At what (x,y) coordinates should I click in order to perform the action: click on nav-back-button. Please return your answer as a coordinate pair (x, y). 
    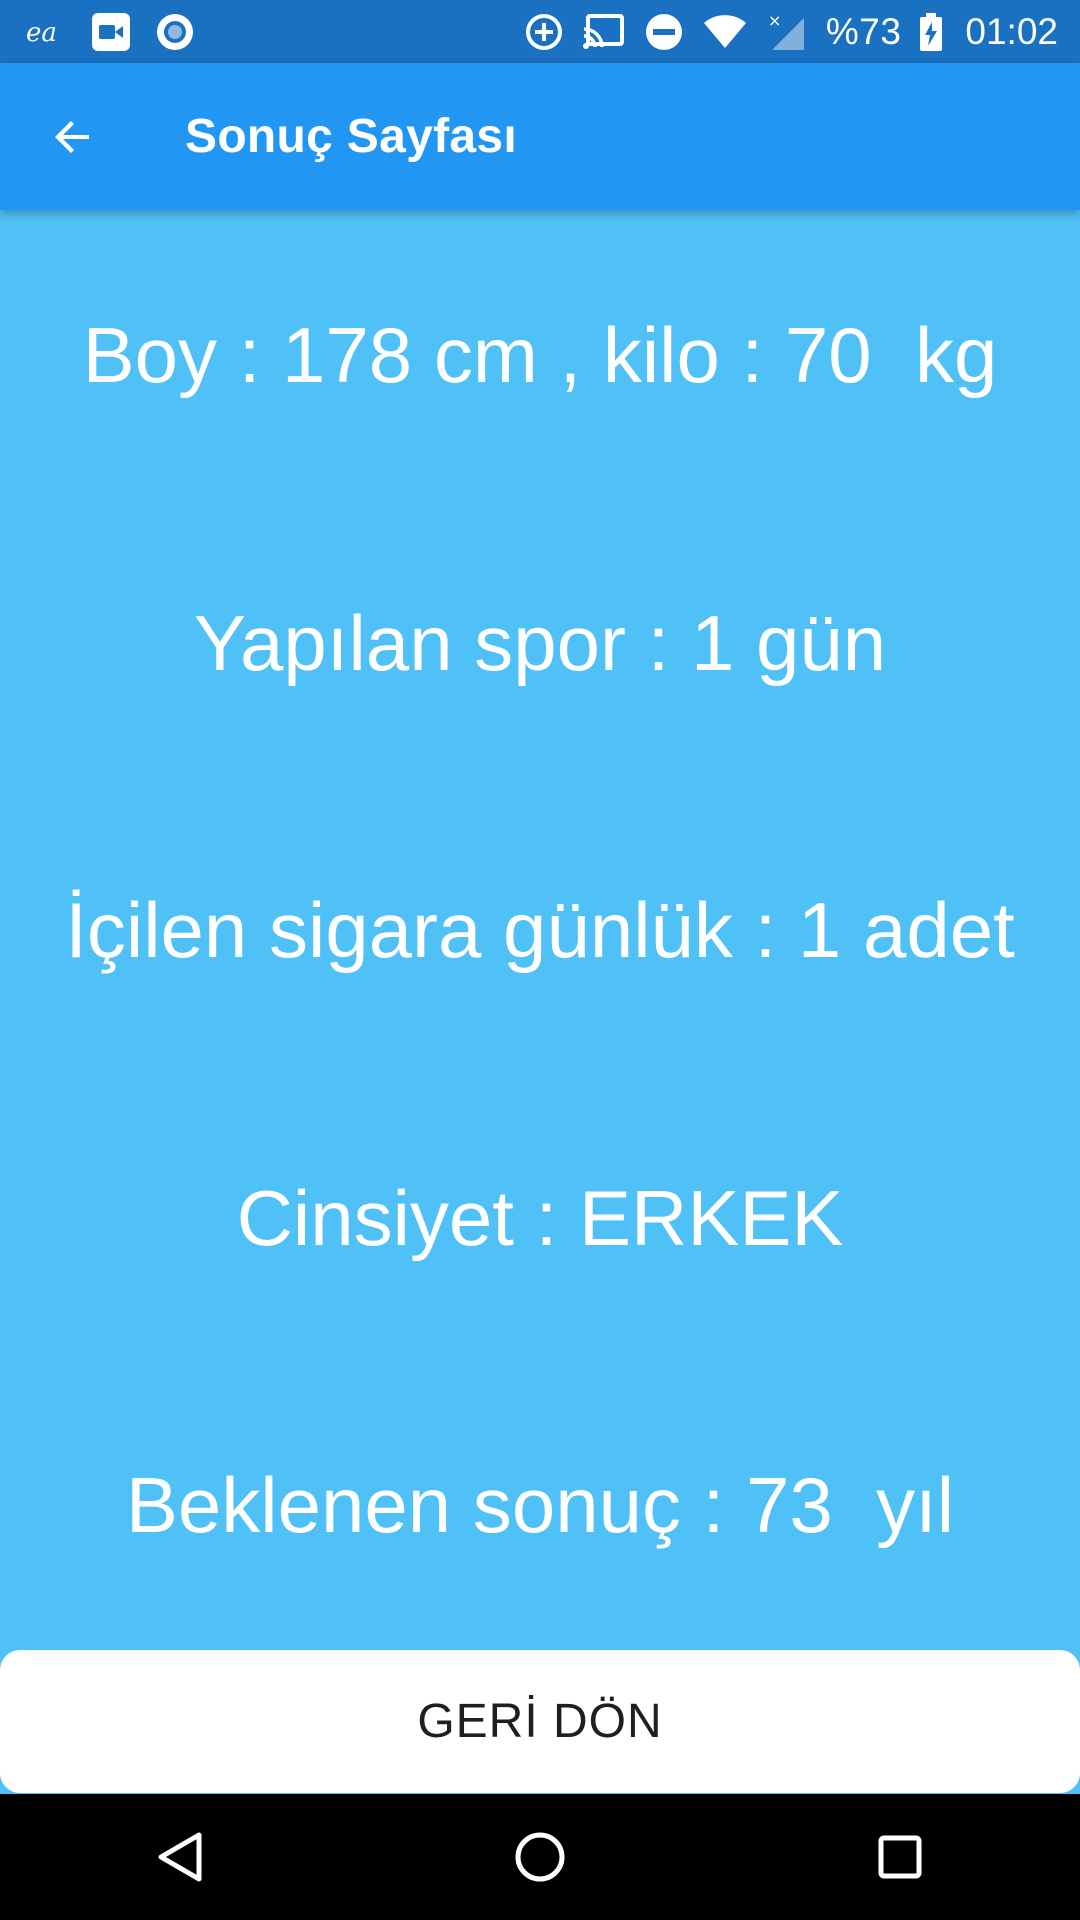
    Looking at the image, I should click on (180, 1857).